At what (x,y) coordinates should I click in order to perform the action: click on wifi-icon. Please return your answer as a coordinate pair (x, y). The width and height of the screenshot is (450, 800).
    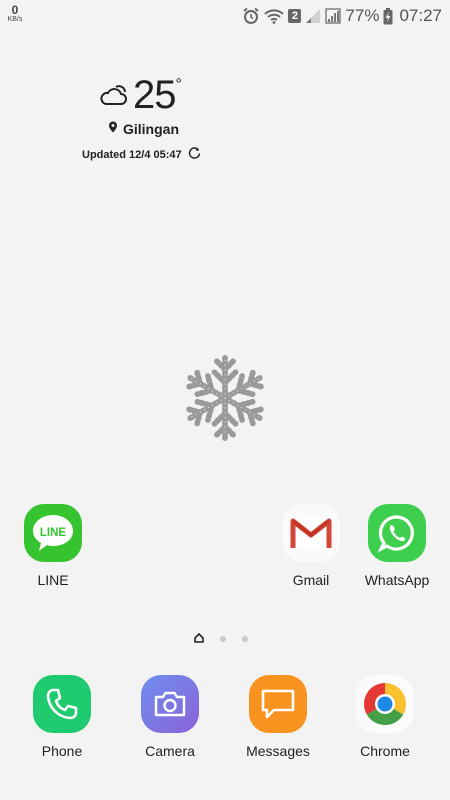
    Looking at the image, I should click on (274, 16).